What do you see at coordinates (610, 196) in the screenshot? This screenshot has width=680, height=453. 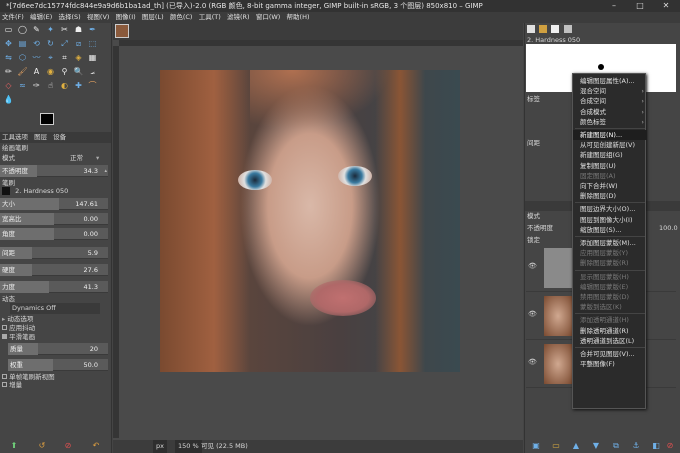 I see `context-menu-item: 删除图层(D)` at bounding box center [610, 196].